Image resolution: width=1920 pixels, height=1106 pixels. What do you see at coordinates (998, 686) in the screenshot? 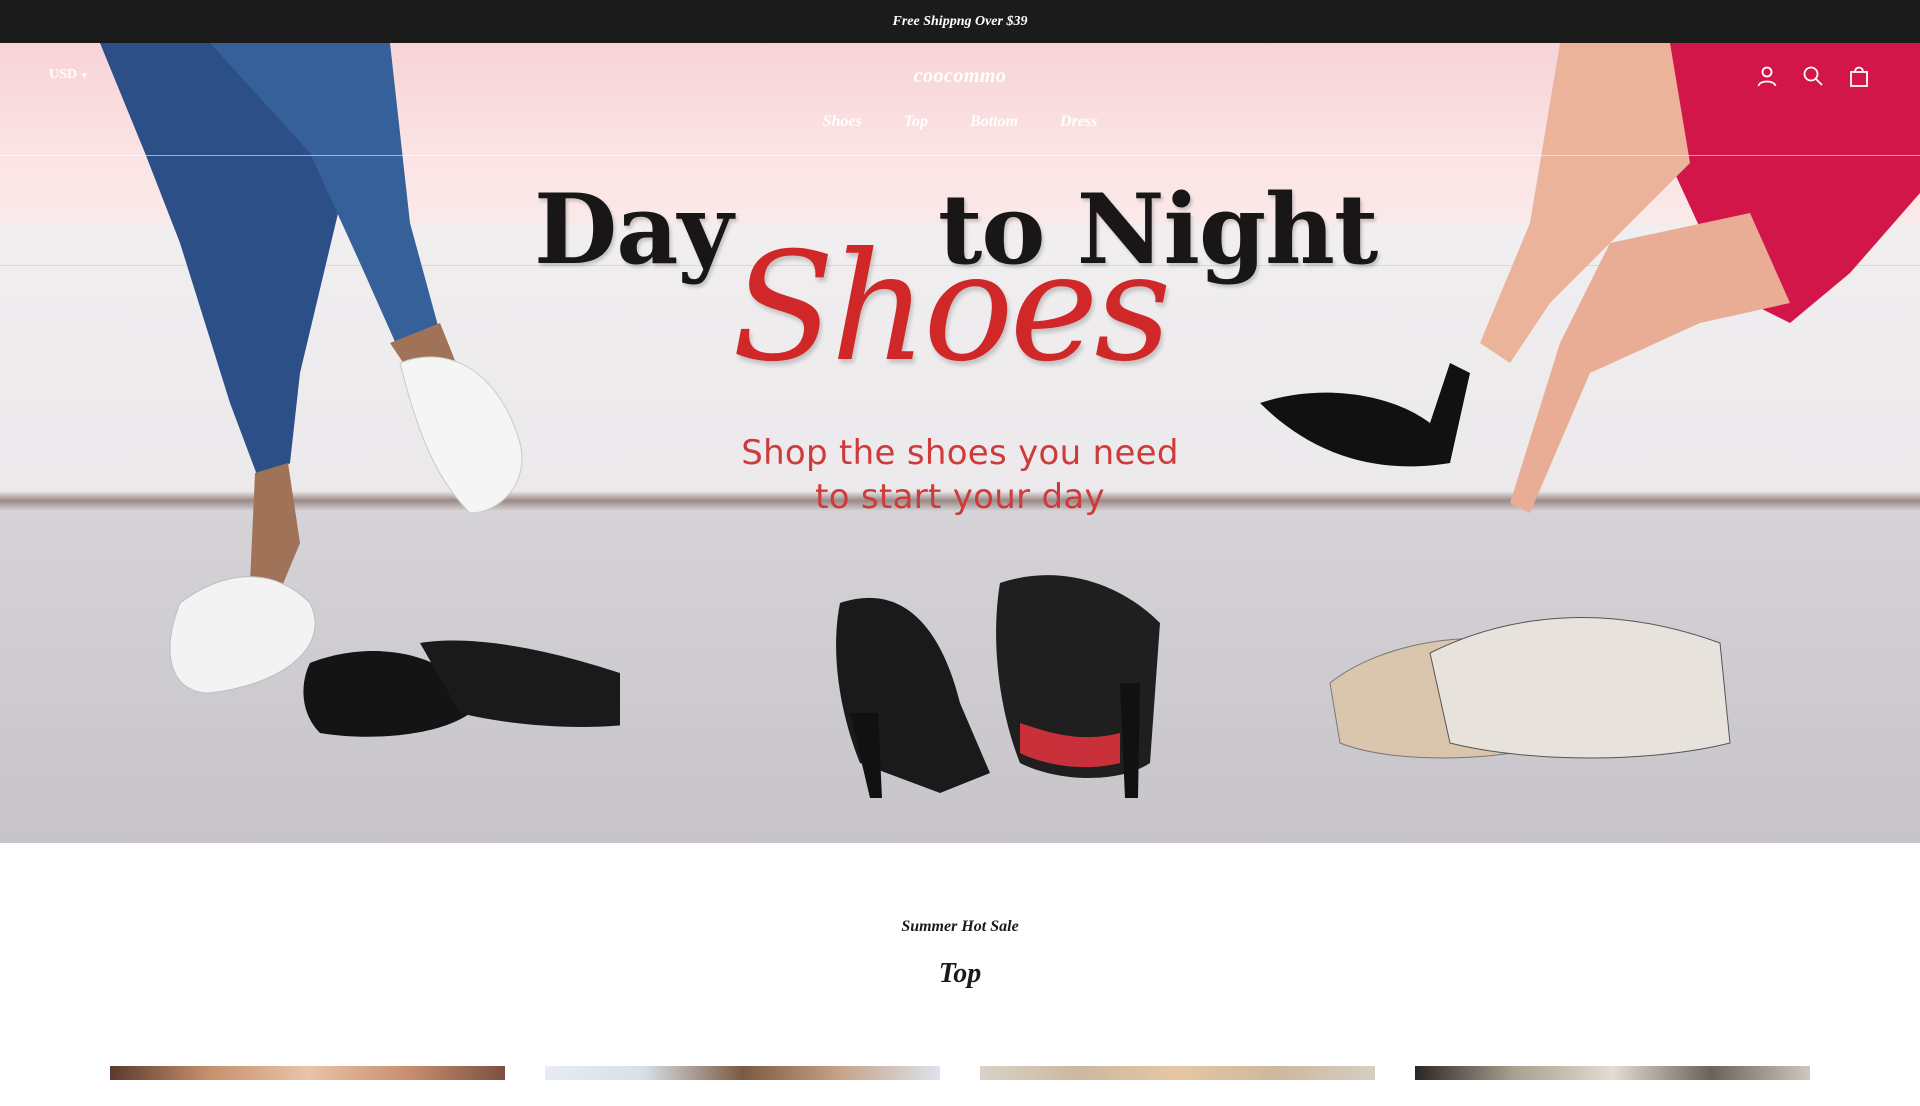
I see `hero-center-heels-image` at bounding box center [998, 686].